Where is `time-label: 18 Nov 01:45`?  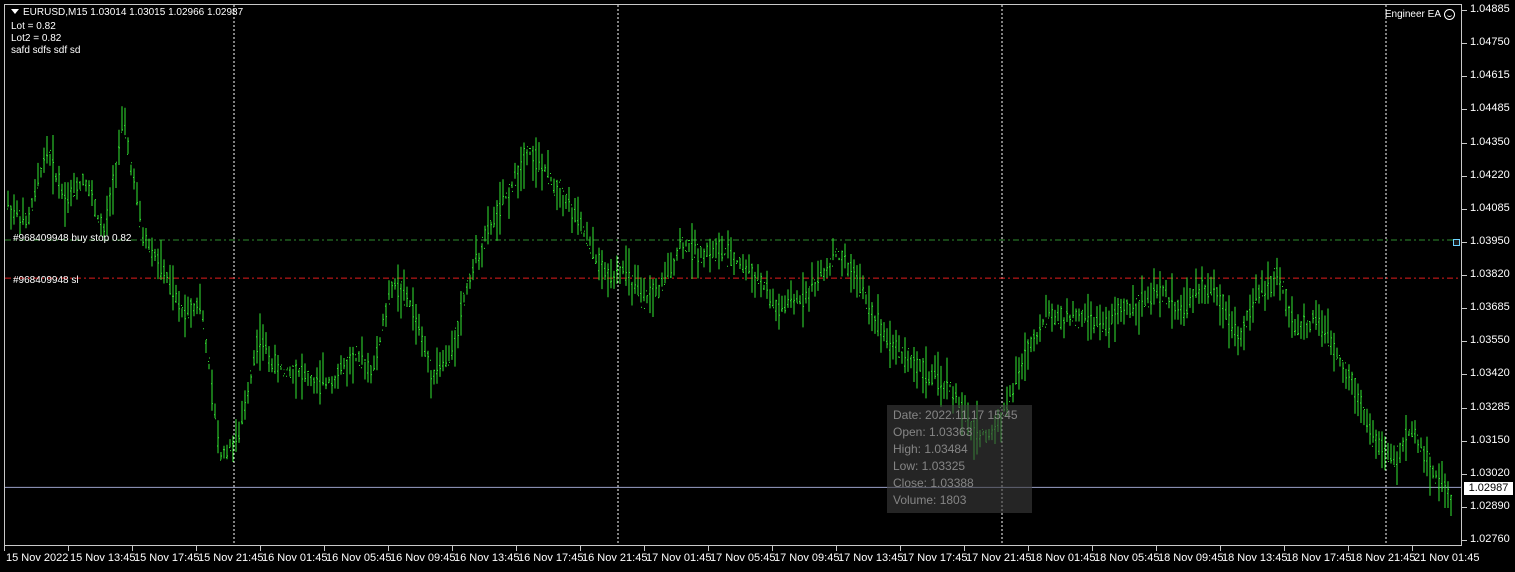 time-label: 18 Nov 01:45 is located at coordinates (1063, 558).